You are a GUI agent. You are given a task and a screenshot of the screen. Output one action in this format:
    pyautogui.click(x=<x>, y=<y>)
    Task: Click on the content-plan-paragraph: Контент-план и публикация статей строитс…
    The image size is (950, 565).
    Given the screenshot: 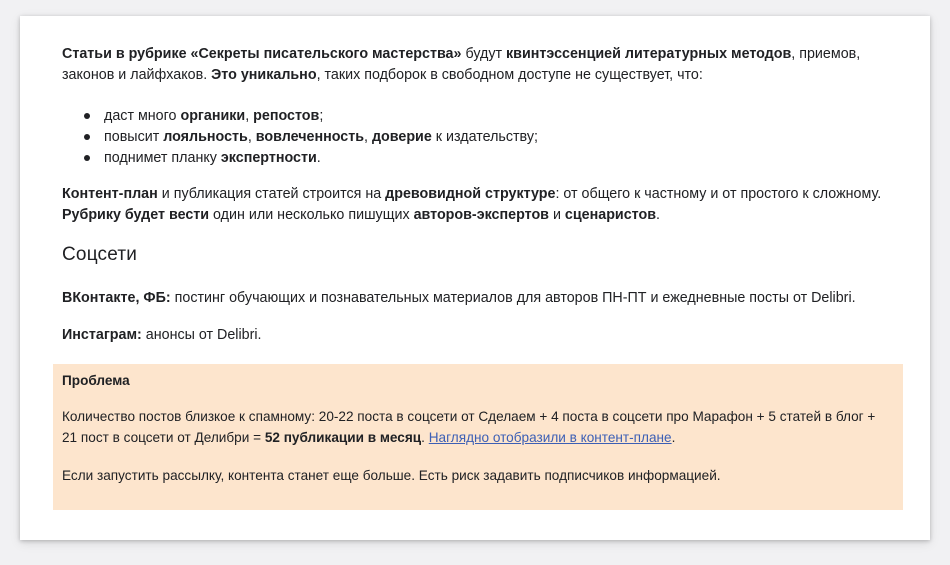 What is the action you would take?
    pyautogui.click(x=472, y=204)
    